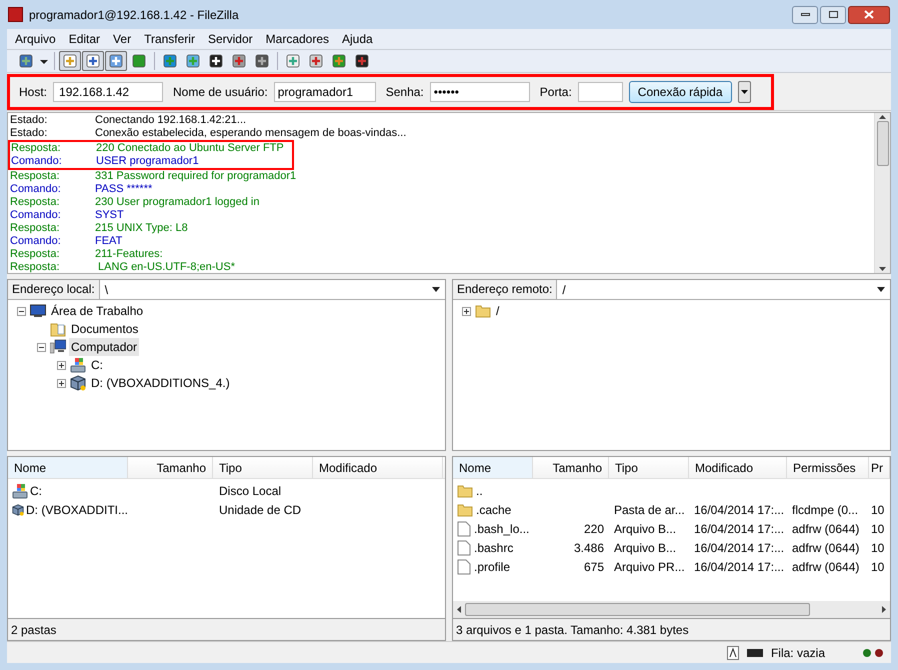 This screenshot has height=670, width=898. What do you see at coordinates (230, 39) in the screenshot?
I see `menu-item: Servidor` at bounding box center [230, 39].